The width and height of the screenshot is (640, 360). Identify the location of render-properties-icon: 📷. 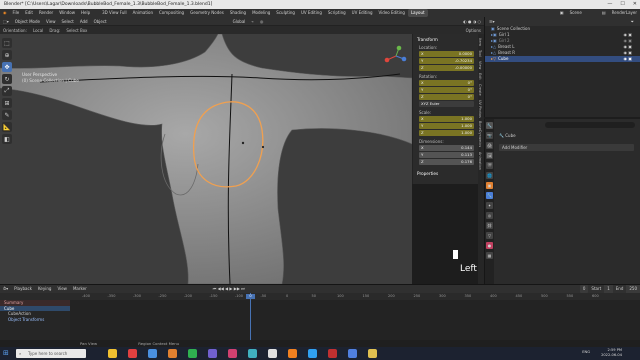
(489, 135).